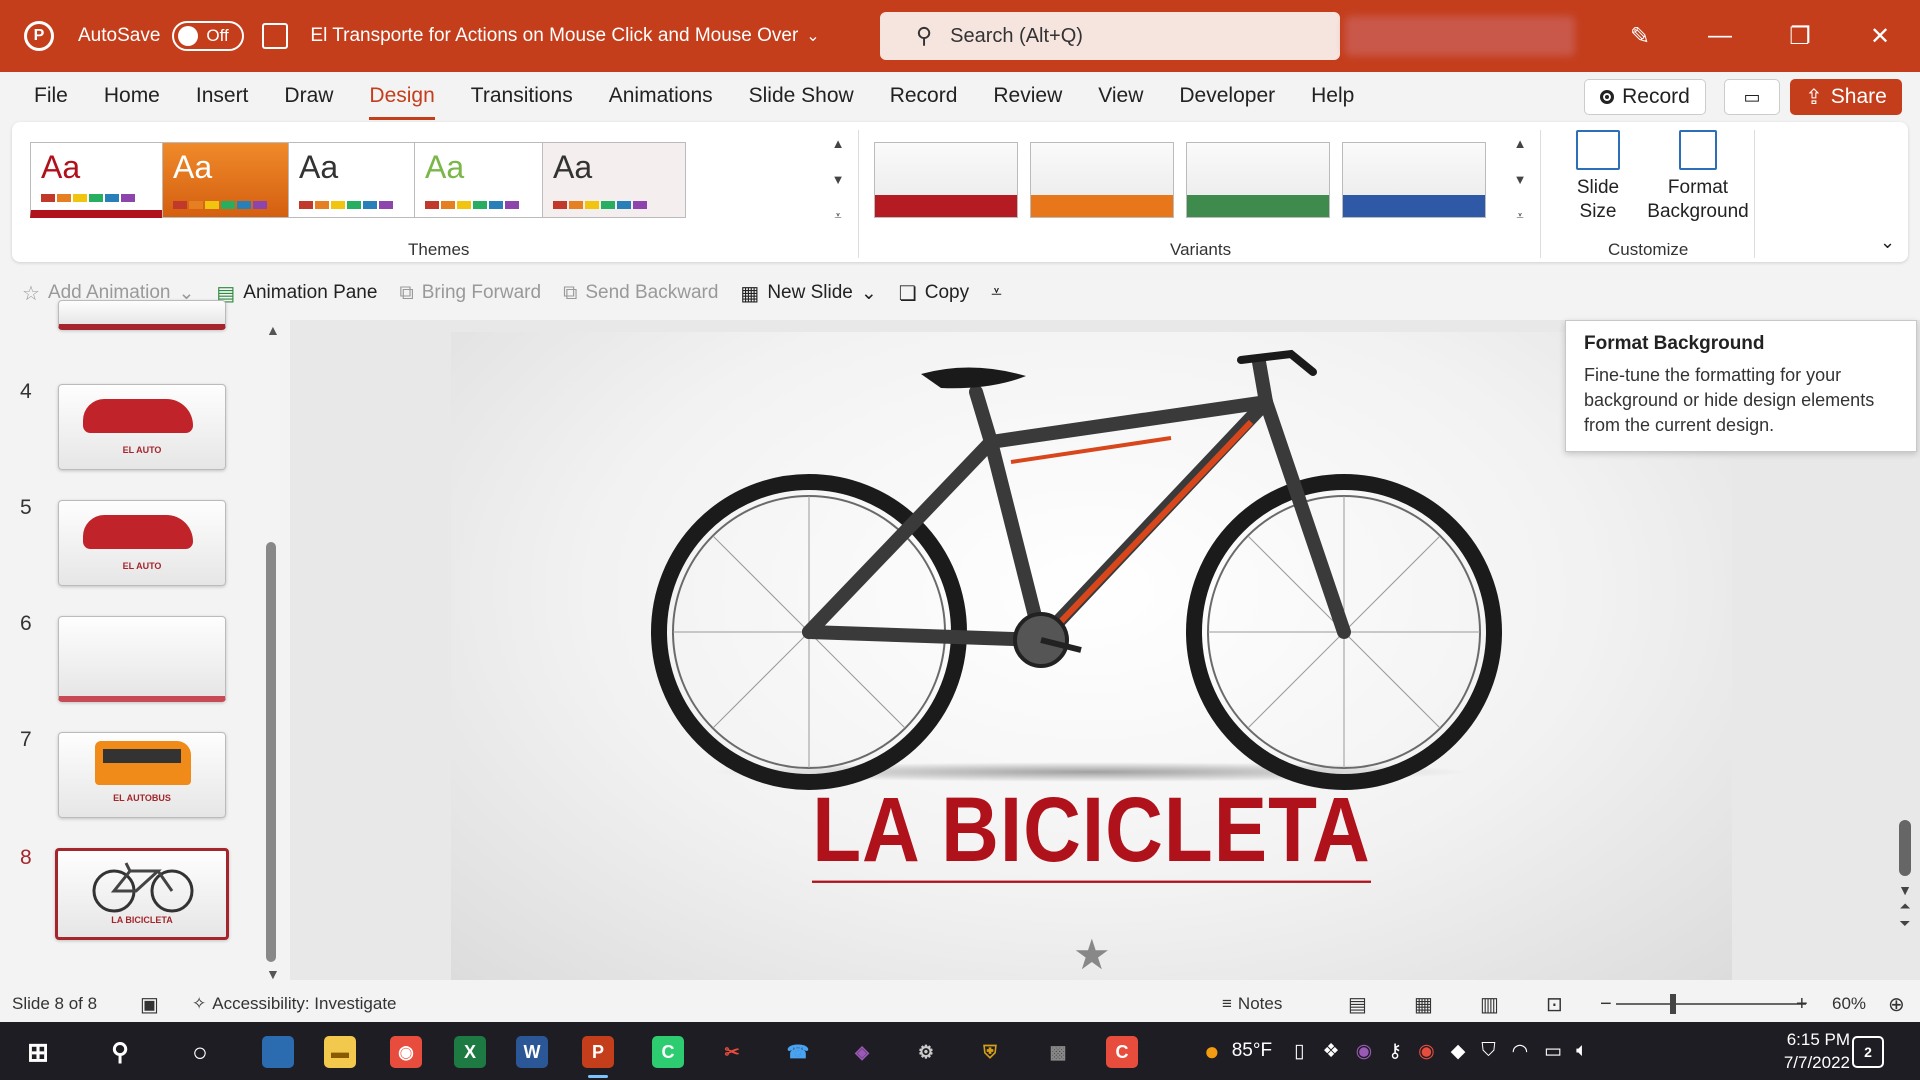 This screenshot has width=1920, height=1080. I want to click on phone-link-icon: ☎, so click(798, 1052).